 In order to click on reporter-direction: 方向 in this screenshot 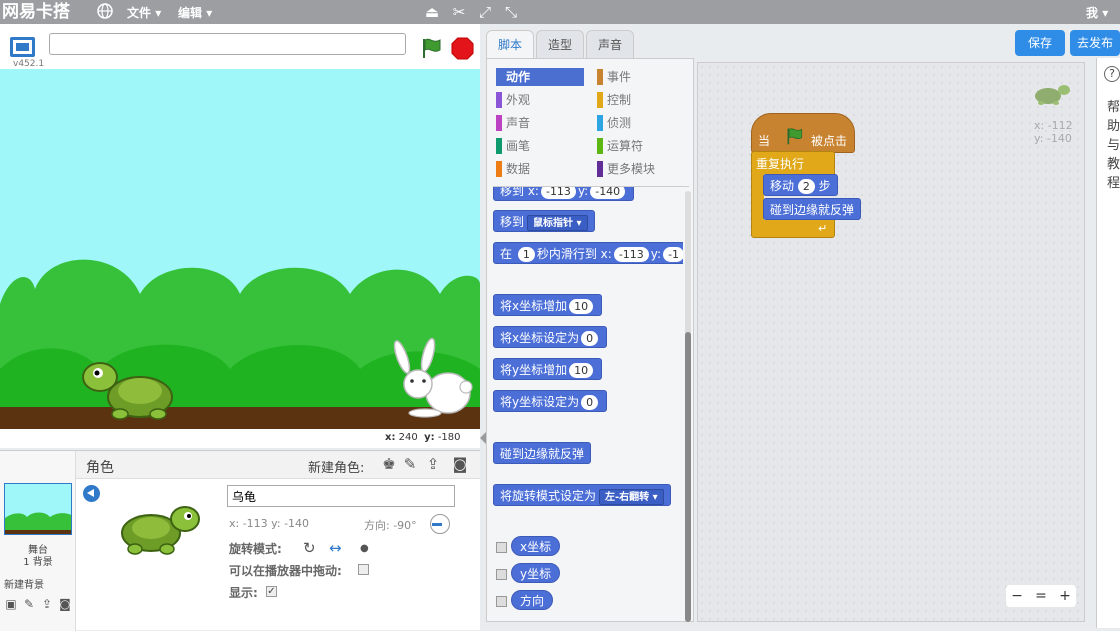, I will do `click(532, 600)`.